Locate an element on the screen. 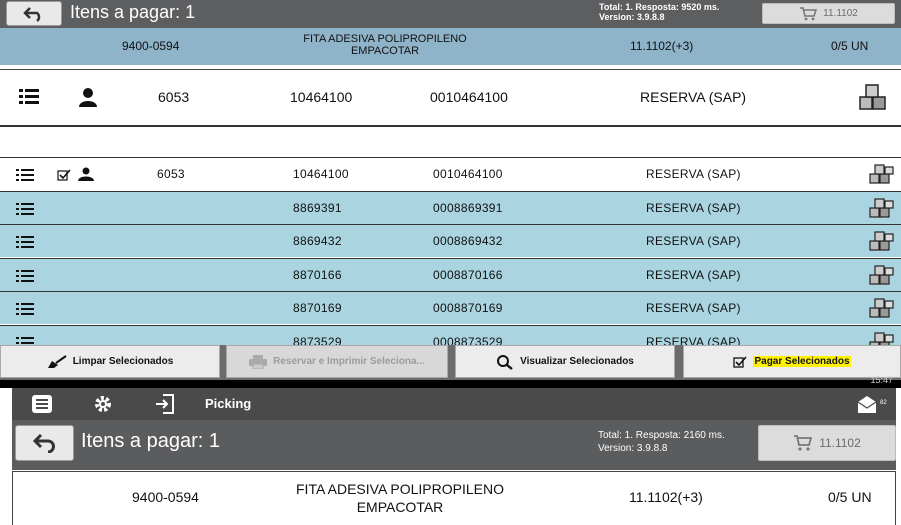  selected-row: 6053 10464100 0010464100 RESERVA (SAP) is located at coordinates (450, 98).